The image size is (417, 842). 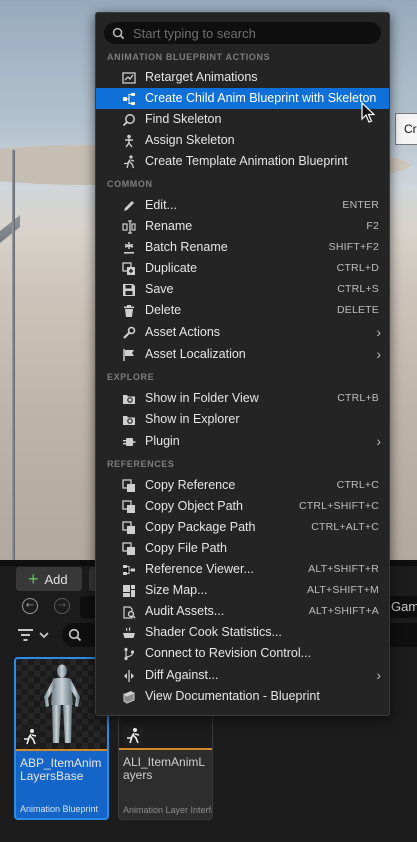 What do you see at coordinates (128, 289) in the screenshot?
I see `floppy-icon` at bounding box center [128, 289].